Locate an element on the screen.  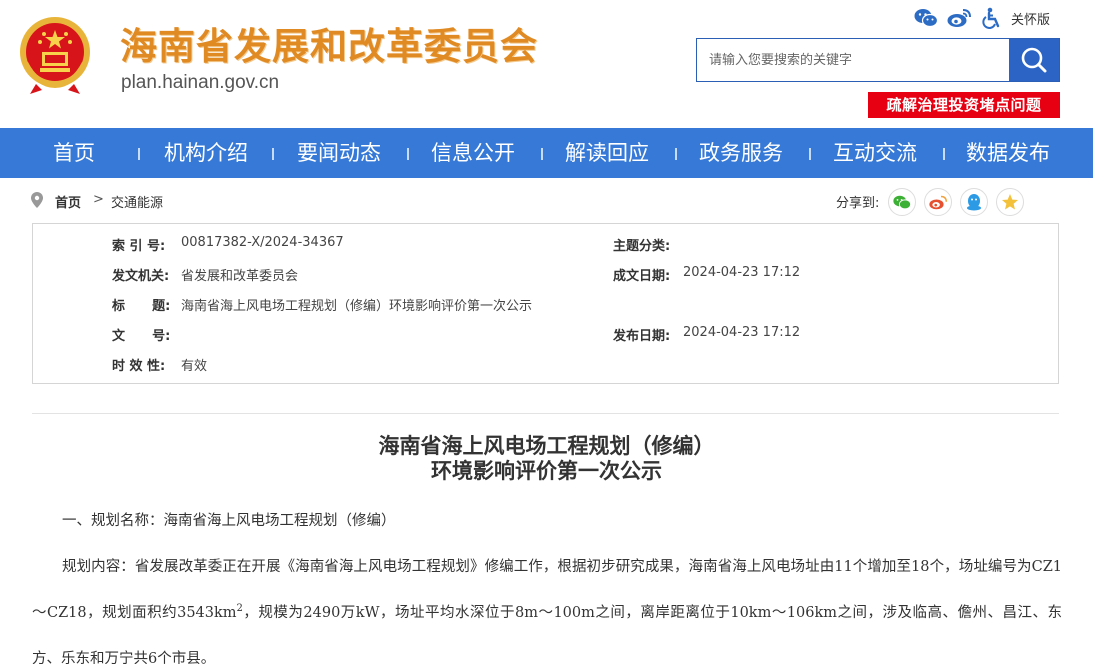
nav-interpretation: 解读回应 is located at coordinates (607, 153).